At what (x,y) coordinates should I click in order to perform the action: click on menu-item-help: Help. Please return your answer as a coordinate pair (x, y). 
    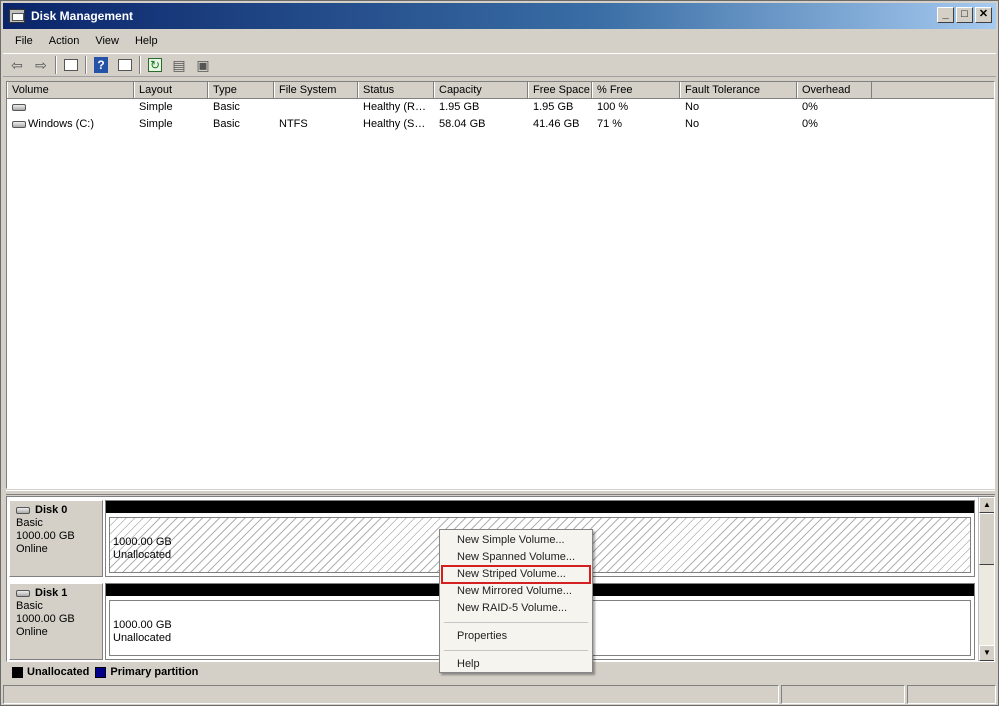
    Looking at the image, I should click on (516, 664).